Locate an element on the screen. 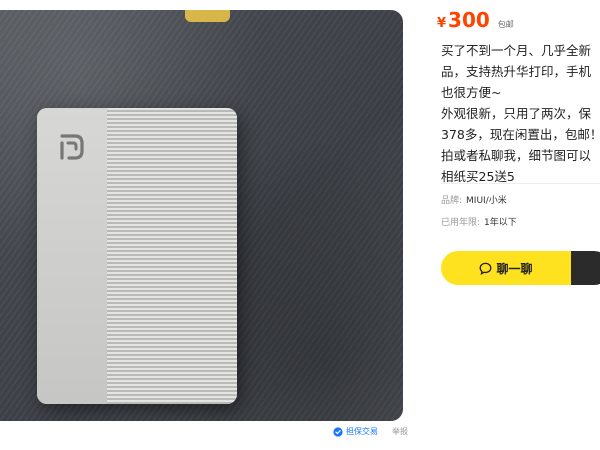 The width and height of the screenshot is (600, 450). chat-button-label: 聊一聊 is located at coordinates (514, 268).